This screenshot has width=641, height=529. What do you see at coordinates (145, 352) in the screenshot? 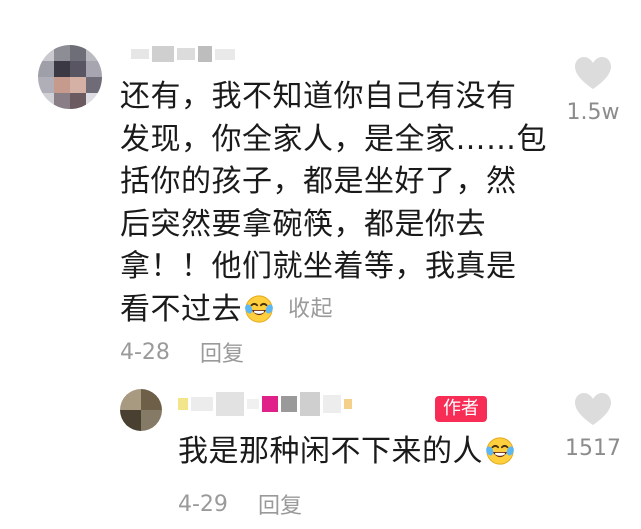
I see `comment-date: 4-28` at bounding box center [145, 352].